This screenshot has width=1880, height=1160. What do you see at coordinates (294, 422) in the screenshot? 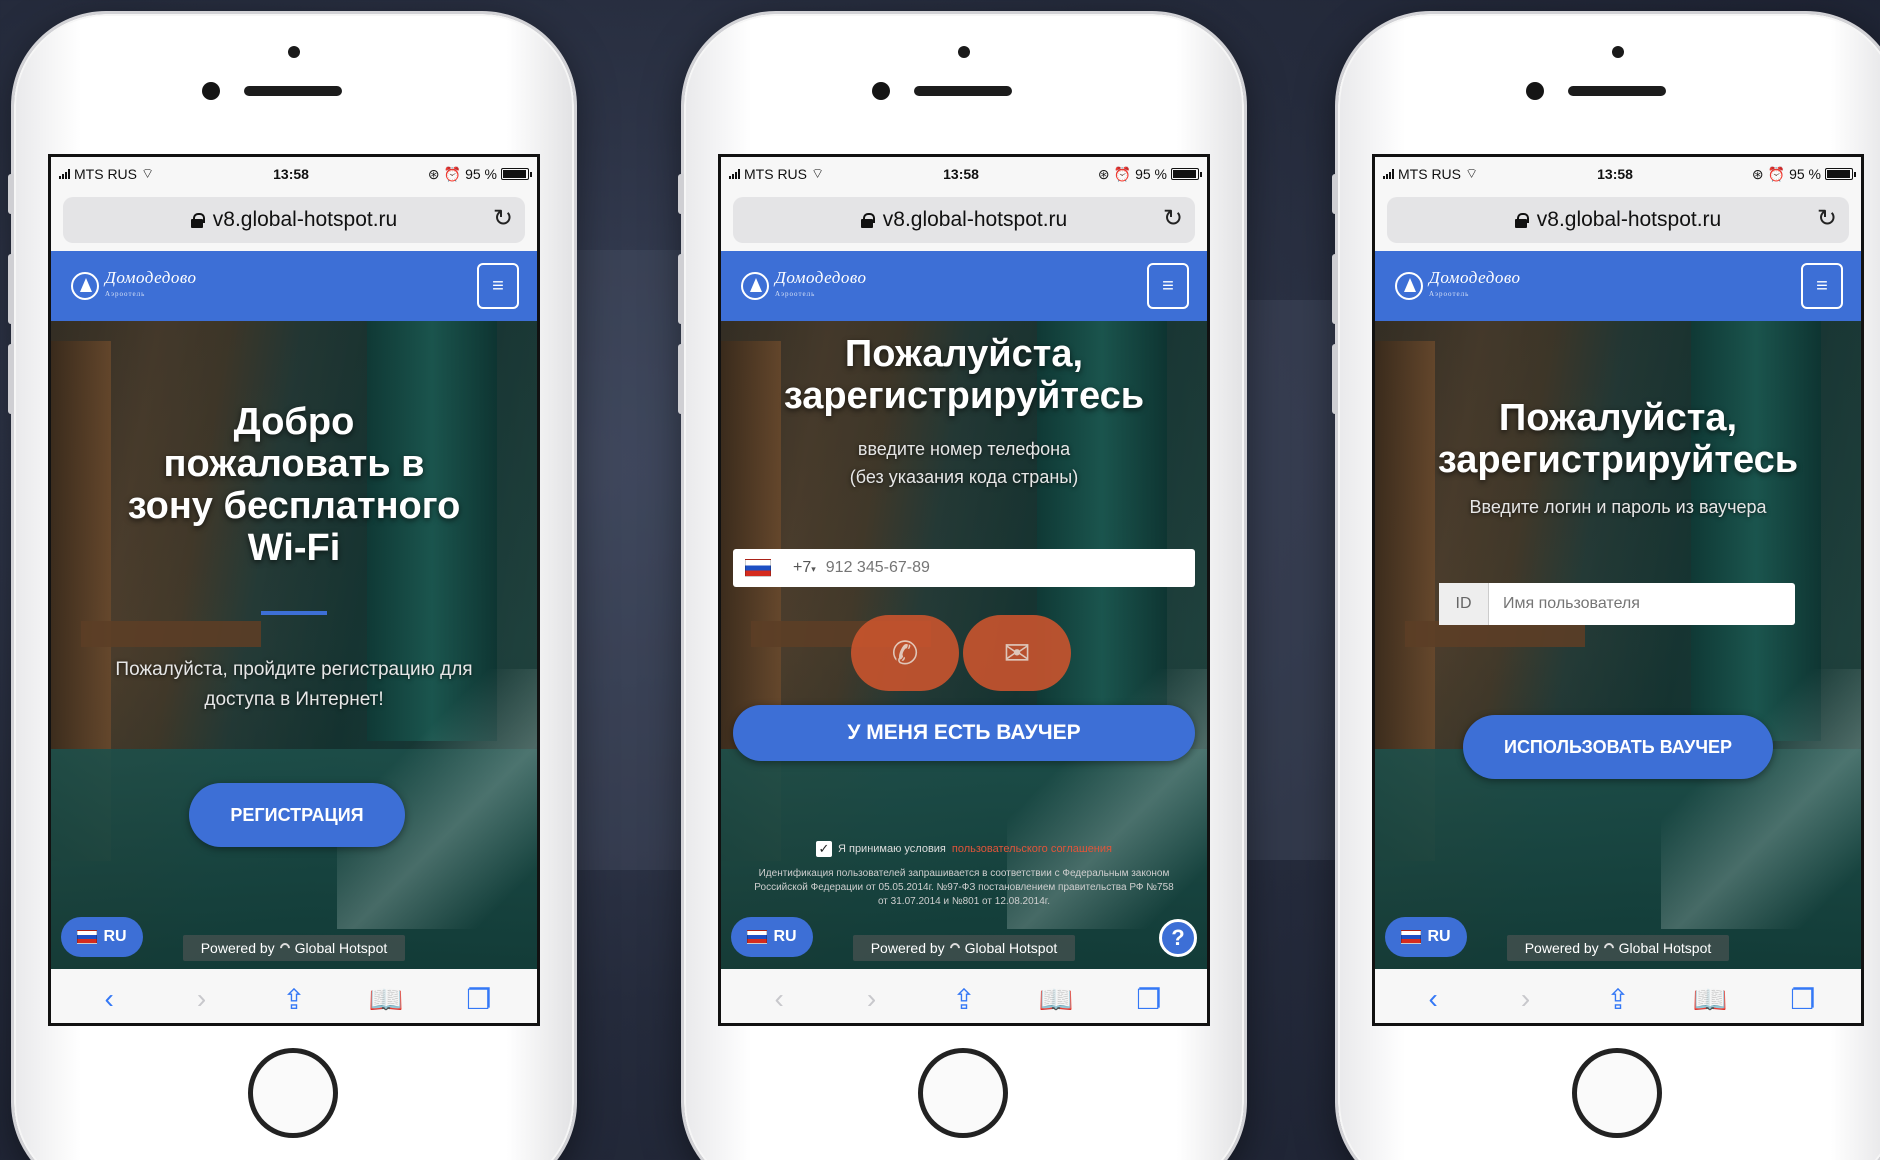
I see `title-line: Добро` at bounding box center [294, 422].